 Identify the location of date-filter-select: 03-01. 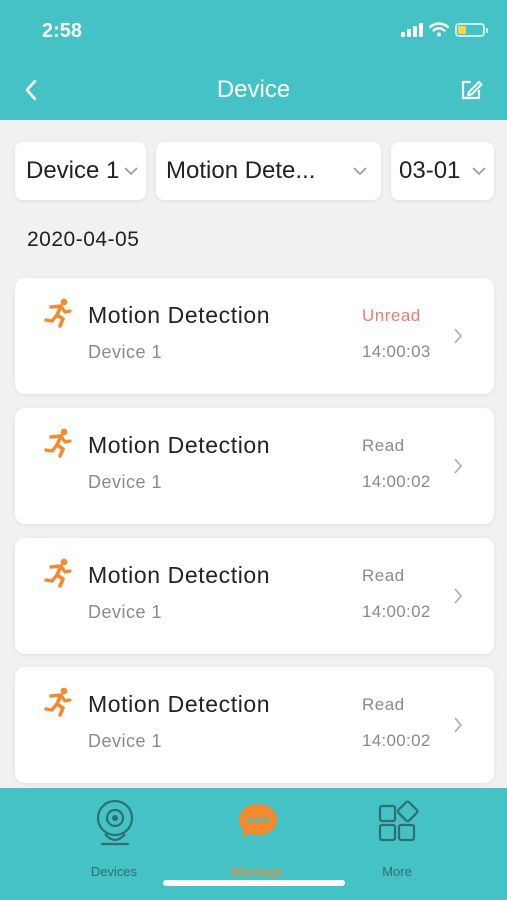
(442, 171).